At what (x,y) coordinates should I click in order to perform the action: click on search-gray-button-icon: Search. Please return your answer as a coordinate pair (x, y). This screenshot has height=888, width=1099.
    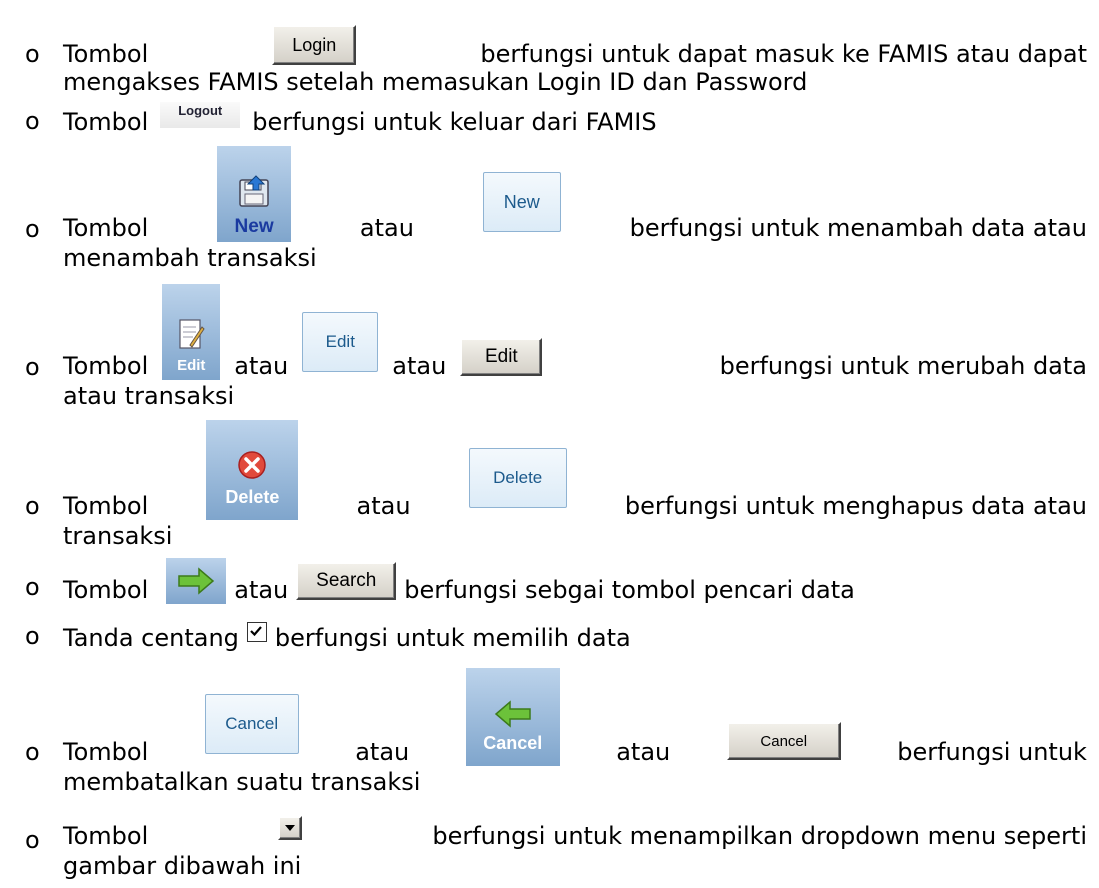
    Looking at the image, I should click on (346, 581).